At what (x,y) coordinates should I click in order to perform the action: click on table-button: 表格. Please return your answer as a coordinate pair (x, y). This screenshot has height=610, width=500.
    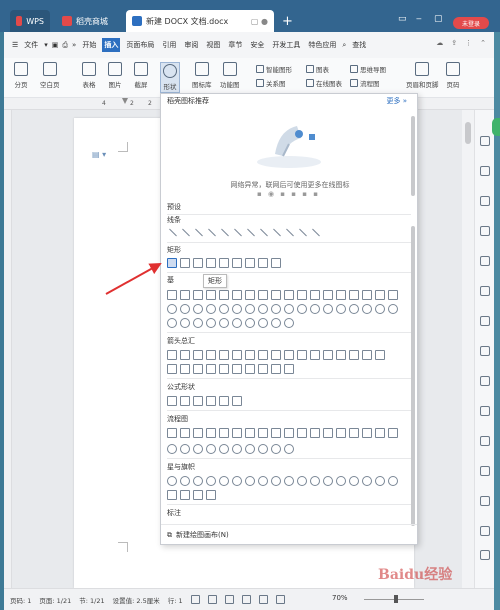
    Looking at the image, I should click on (89, 75).